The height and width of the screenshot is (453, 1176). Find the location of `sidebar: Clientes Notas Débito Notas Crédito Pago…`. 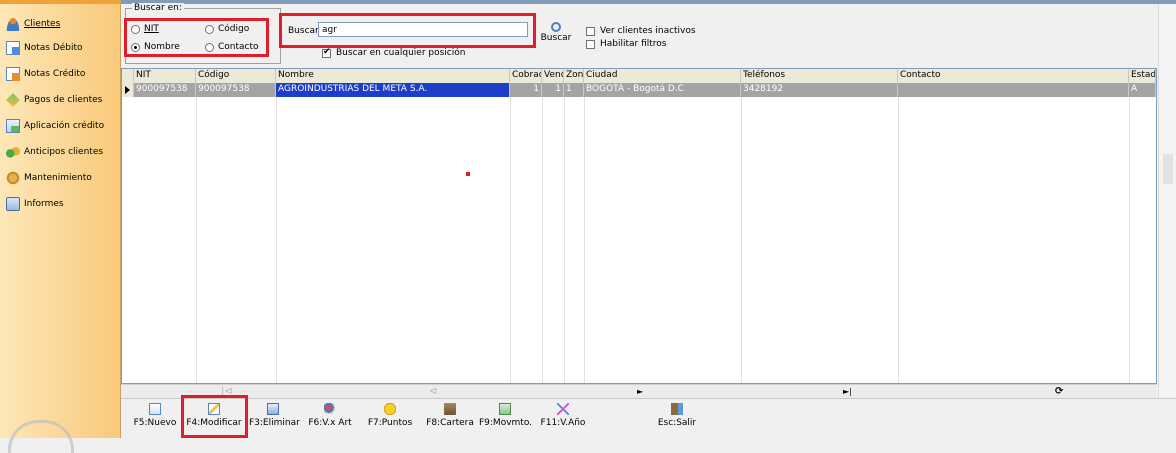

sidebar: Clientes Notas Débito Notas Crédito Pago… is located at coordinates (60, 226).